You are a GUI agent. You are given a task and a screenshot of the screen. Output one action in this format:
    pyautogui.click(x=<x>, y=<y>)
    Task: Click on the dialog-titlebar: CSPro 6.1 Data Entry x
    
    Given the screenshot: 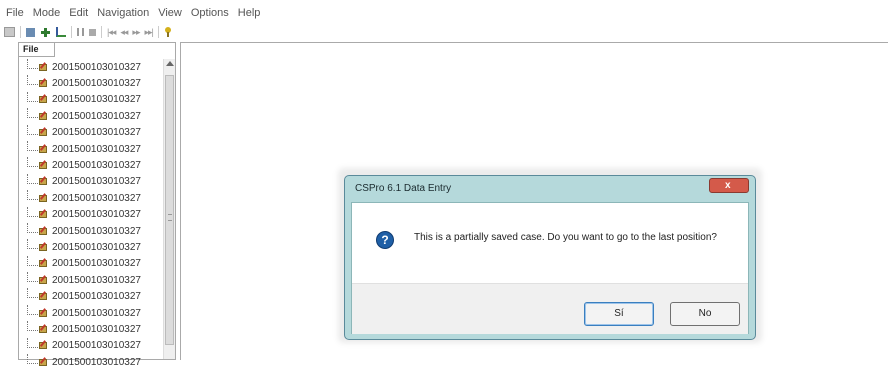 What is the action you would take?
    pyautogui.click(x=550, y=188)
    